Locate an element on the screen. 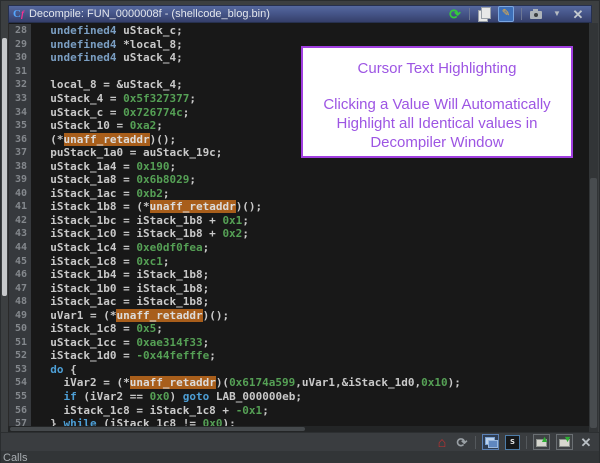 The image size is (600, 463). decompiler-app-icon: Cf is located at coordinates (18, 14).